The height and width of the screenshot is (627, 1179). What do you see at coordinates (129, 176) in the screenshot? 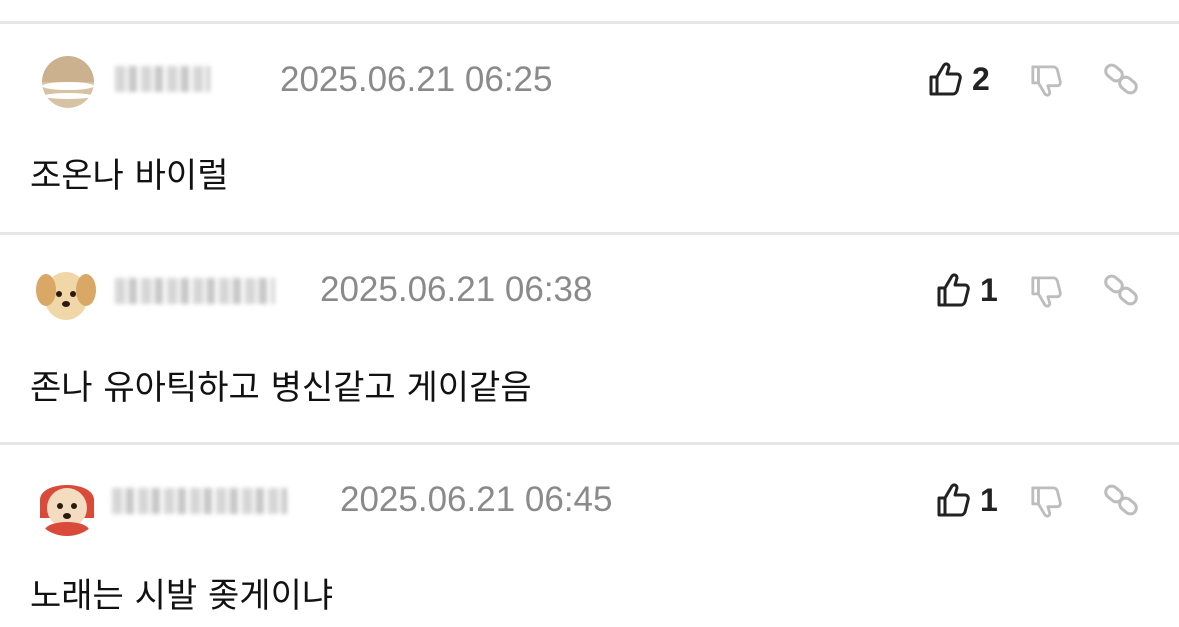
I see `comment-text: 조온나 바이럴` at bounding box center [129, 176].